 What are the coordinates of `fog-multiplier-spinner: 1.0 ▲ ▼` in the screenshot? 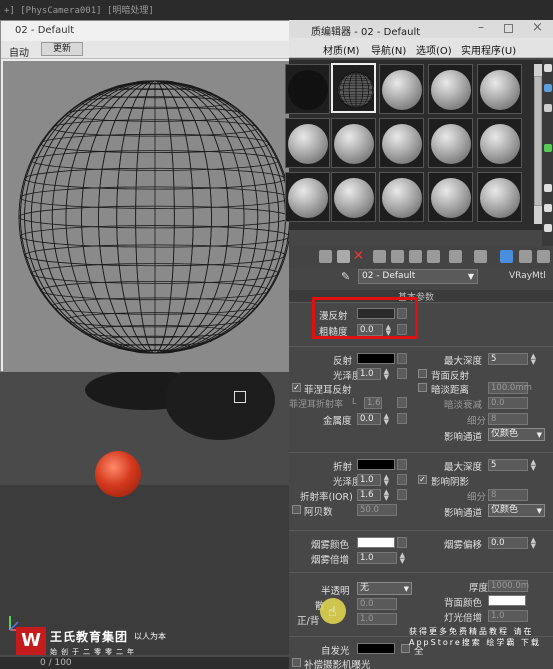 It's located at (381, 558).